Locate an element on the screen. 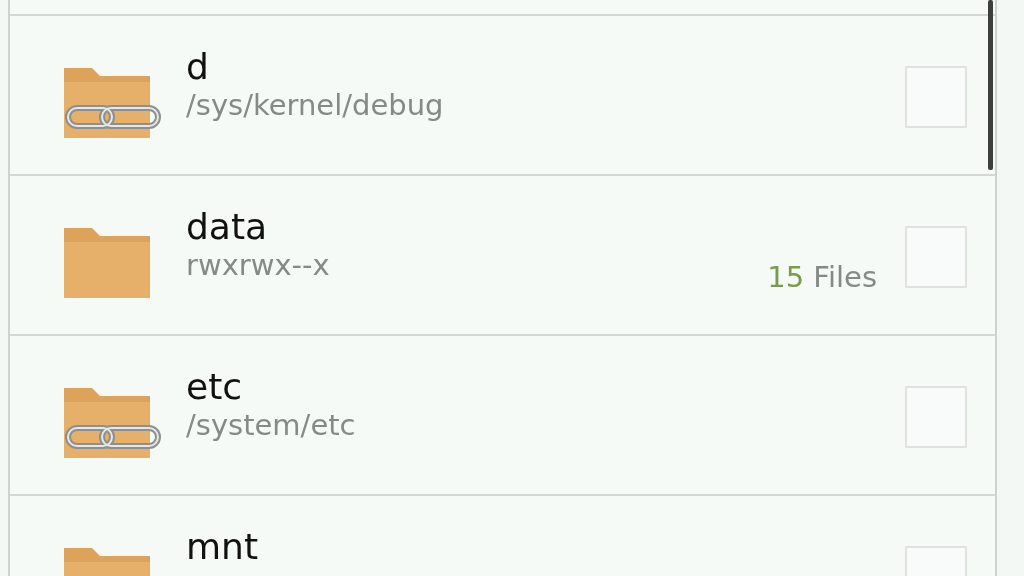 The width and height of the screenshot is (1024, 576). folder-name: data is located at coordinates (227, 227).